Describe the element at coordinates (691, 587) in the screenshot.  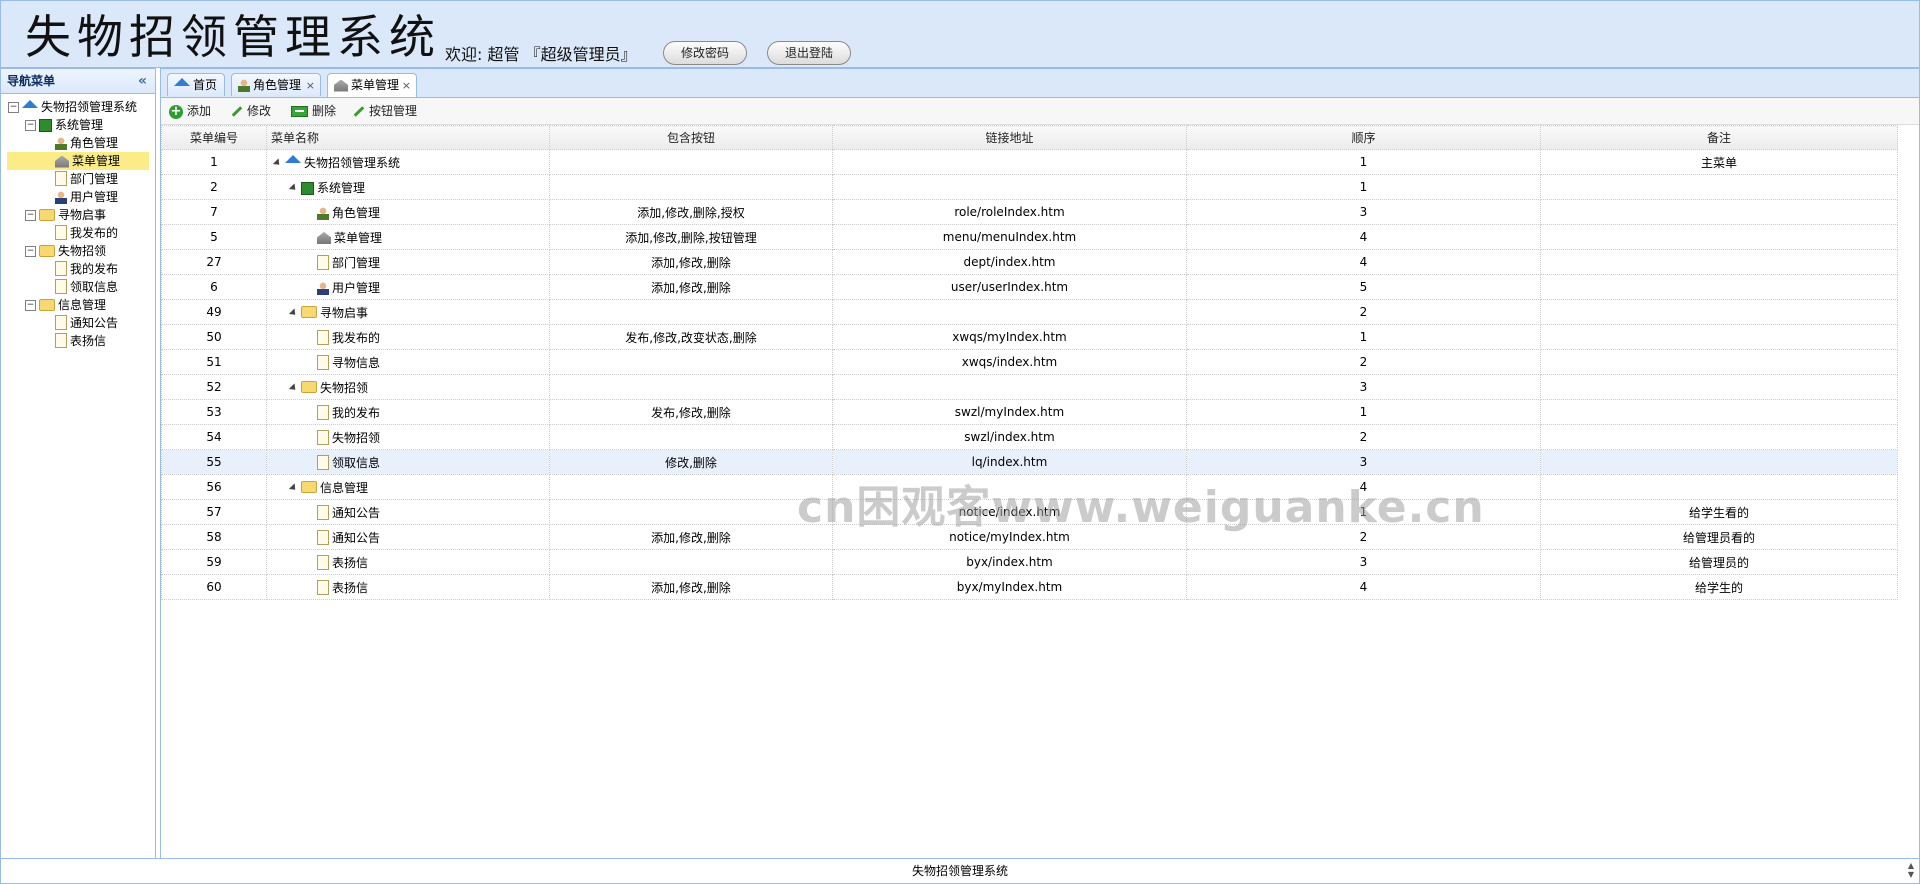
I see `buttons-cell: 添加,修改,删除` at that location.